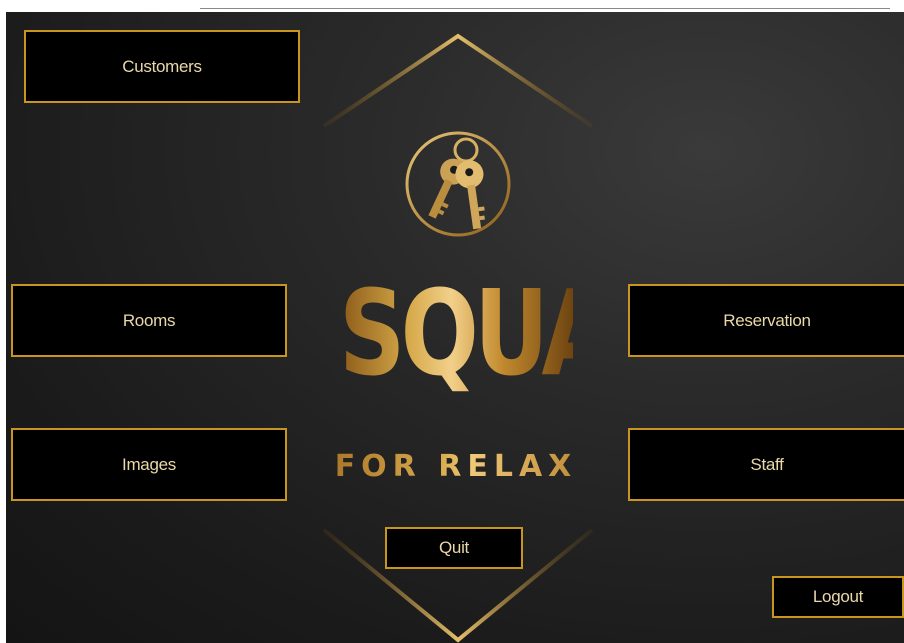 The height and width of the screenshot is (643, 904). I want to click on title-strip-edge, so click(545, 8).